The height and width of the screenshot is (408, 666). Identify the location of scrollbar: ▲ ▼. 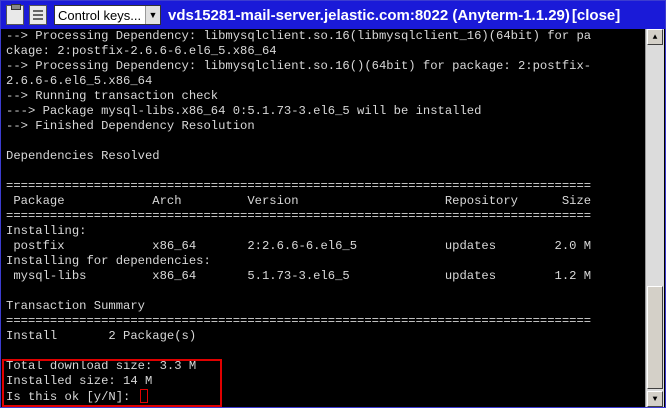
(654, 218).